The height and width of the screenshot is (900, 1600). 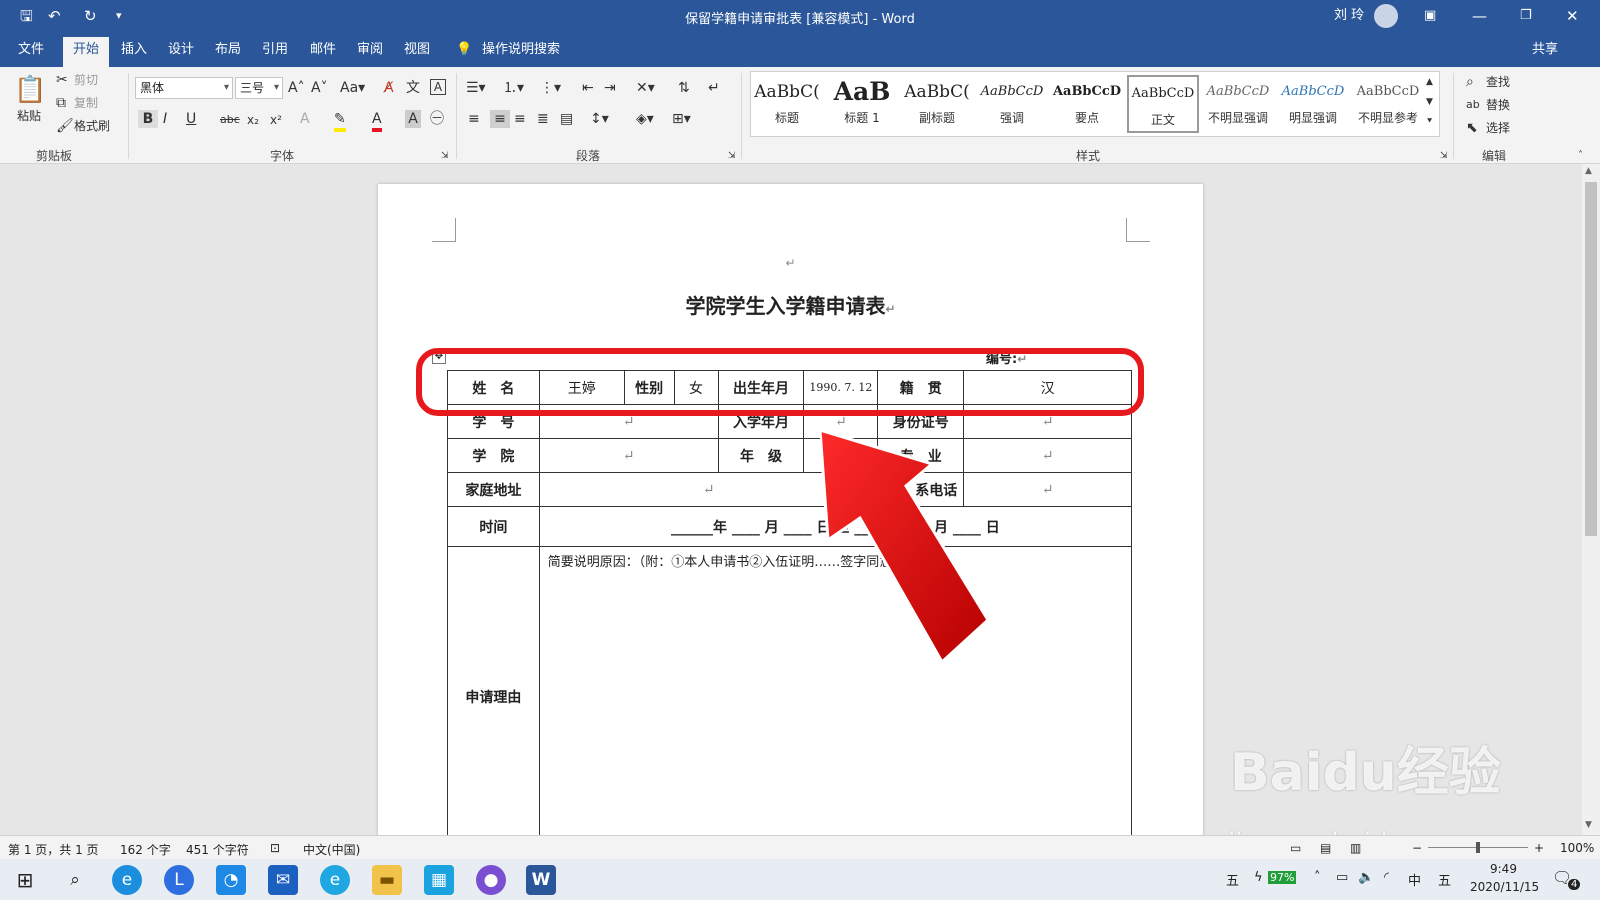 What do you see at coordinates (319, 88) in the screenshot?
I see `shrink-font-icon: A˅` at bounding box center [319, 88].